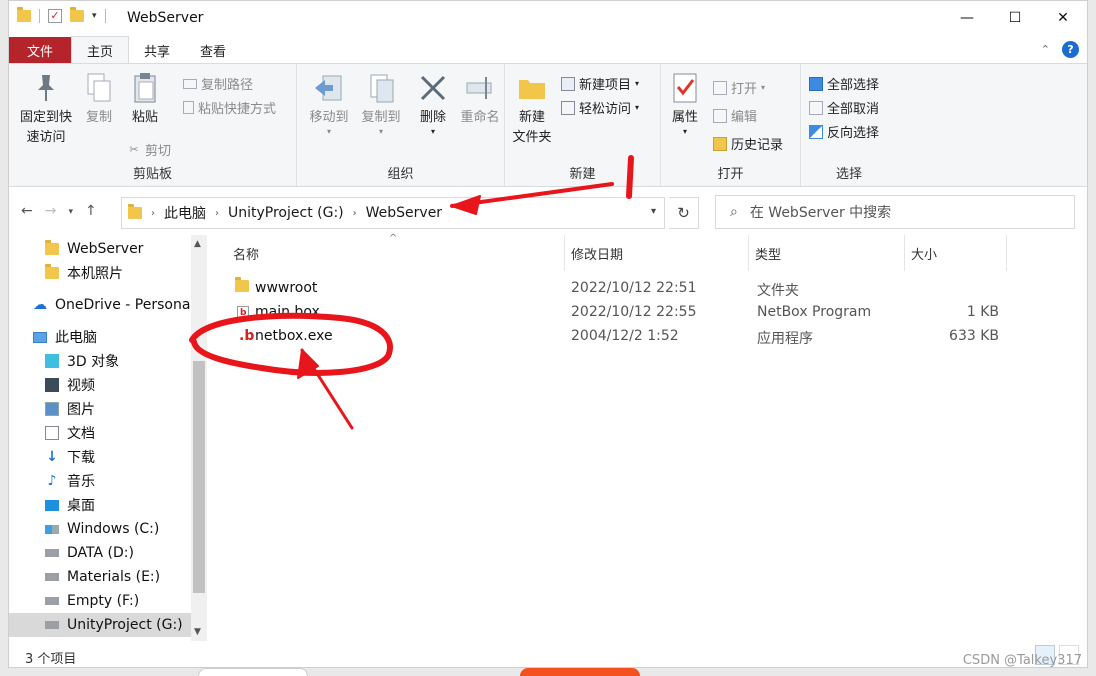 The width and height of the screenshot is (1096, 676). I want to click on paste-shortcut-button: 粘贴快捷方式, so click(229, 107).